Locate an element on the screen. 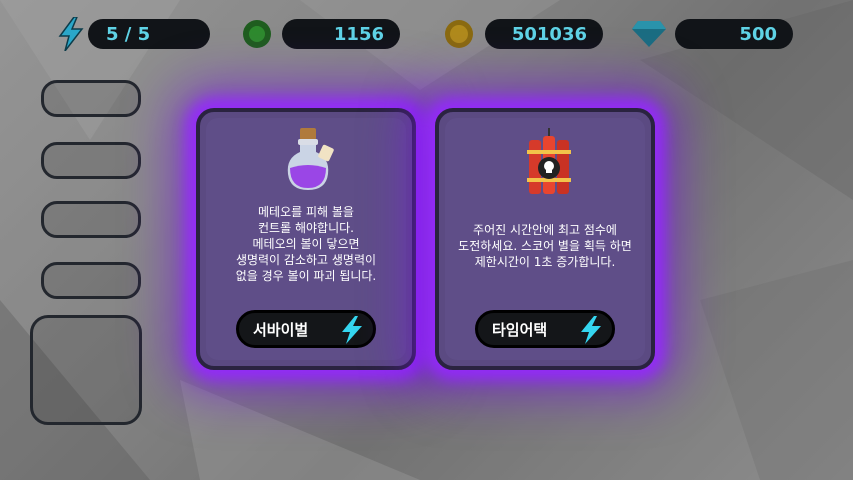 This screenshot has width=853, height=480. energy-counter: 5 / 5 is located at coordinates (149, 34).